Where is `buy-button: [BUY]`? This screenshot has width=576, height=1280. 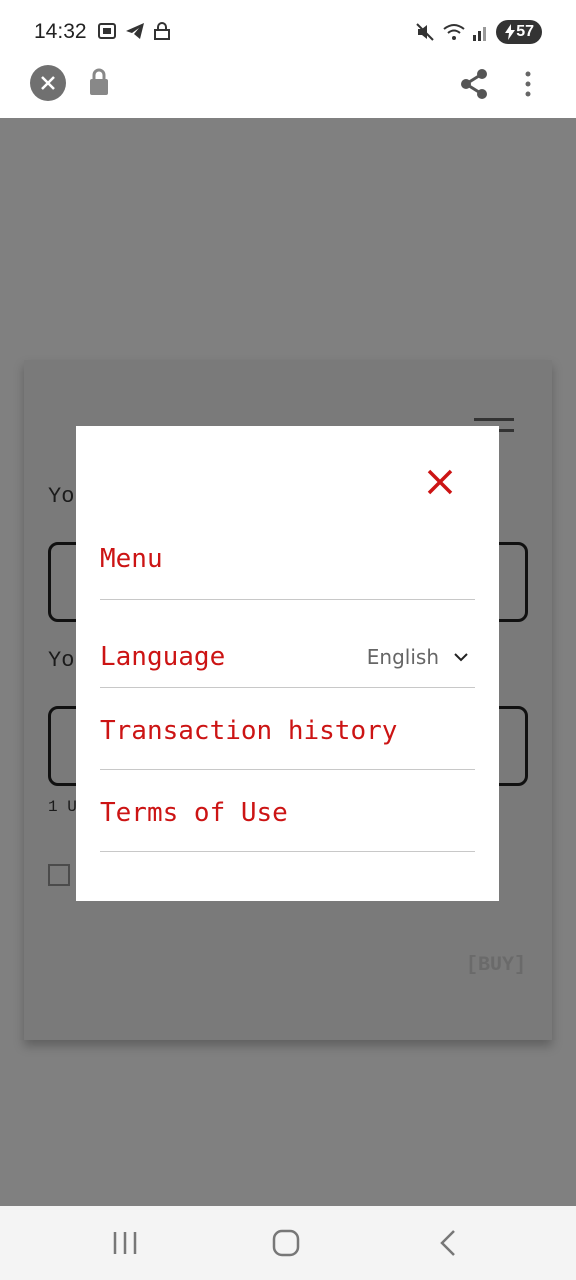 buy-button: [BUY] is located at coordinates (496, 965).